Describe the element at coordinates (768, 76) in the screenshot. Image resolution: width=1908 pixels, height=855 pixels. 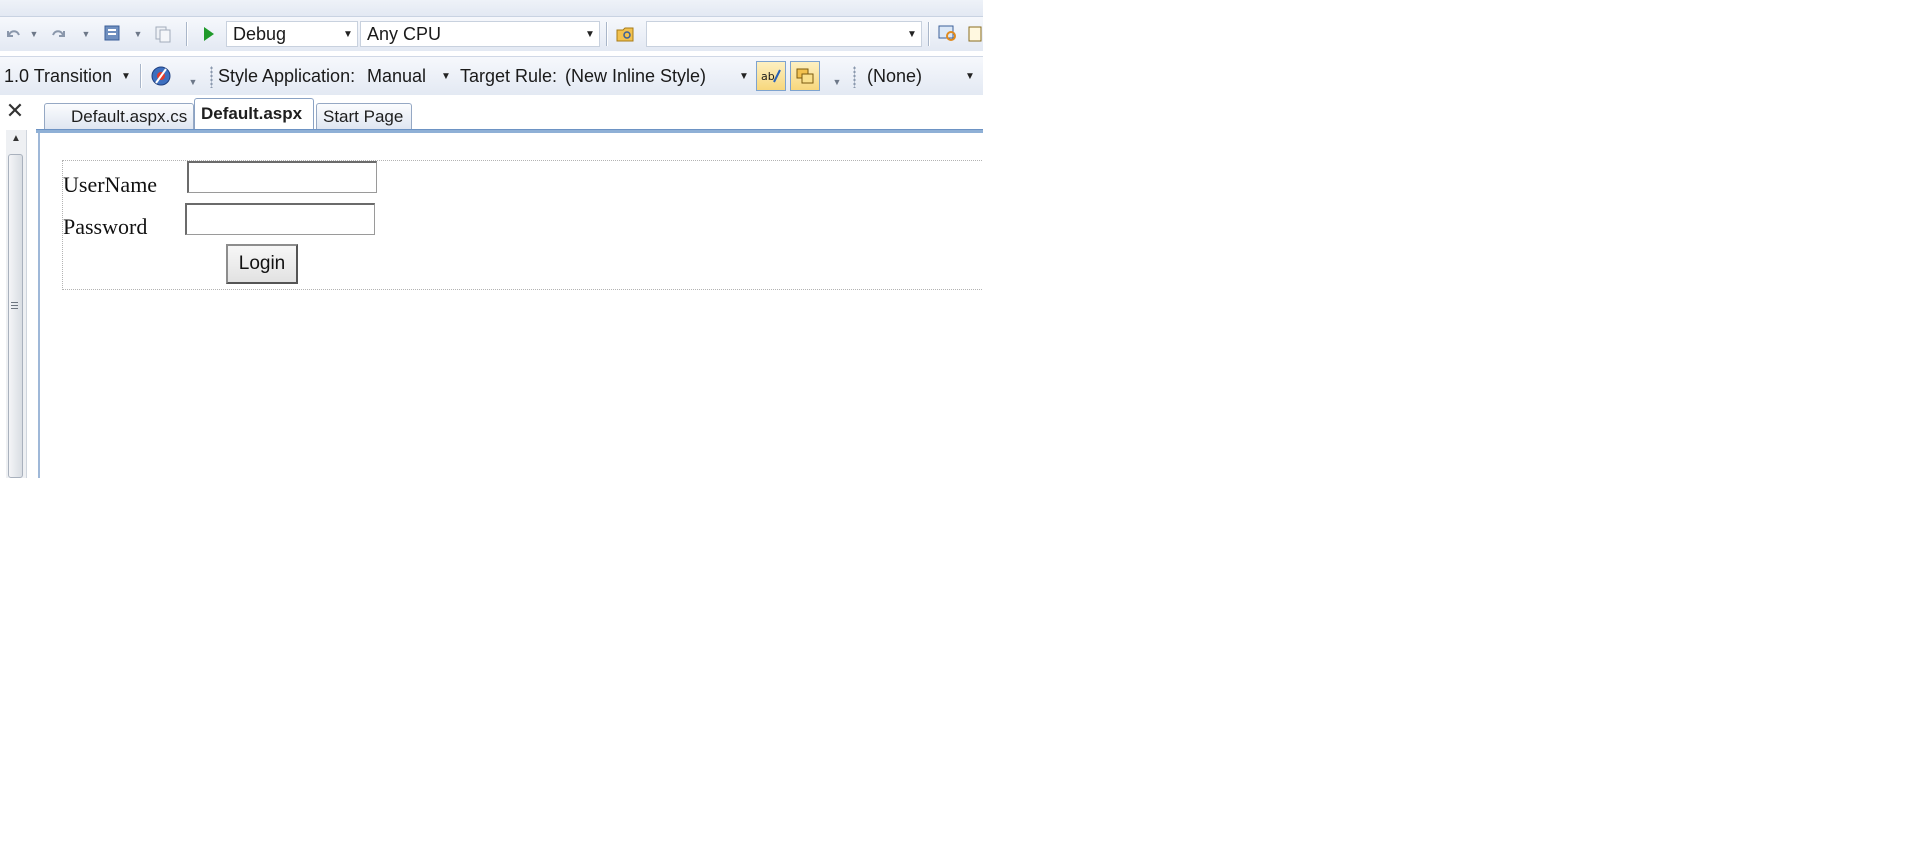
I see `svg-text: ab` at that location.